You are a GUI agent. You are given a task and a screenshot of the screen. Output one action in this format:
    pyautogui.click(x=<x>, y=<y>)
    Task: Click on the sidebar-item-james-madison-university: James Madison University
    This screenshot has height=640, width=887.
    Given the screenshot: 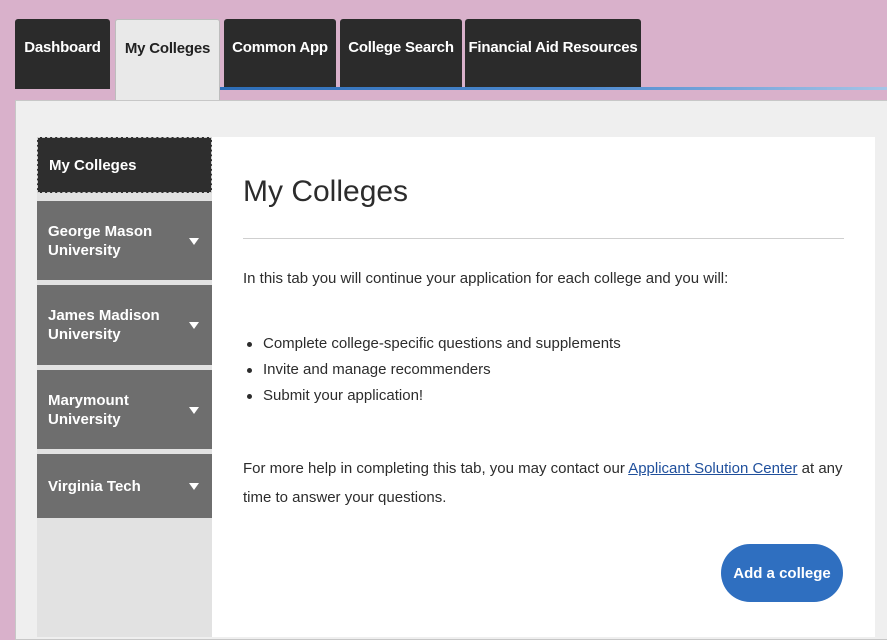 What is the action you would take?
    pyautogui.click(x=124, y=325)
    